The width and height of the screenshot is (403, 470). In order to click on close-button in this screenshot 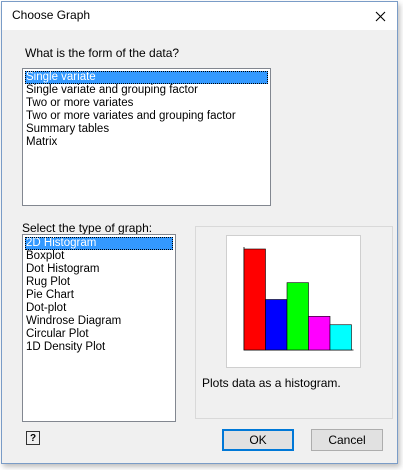, I will do `click(380, 16)`.